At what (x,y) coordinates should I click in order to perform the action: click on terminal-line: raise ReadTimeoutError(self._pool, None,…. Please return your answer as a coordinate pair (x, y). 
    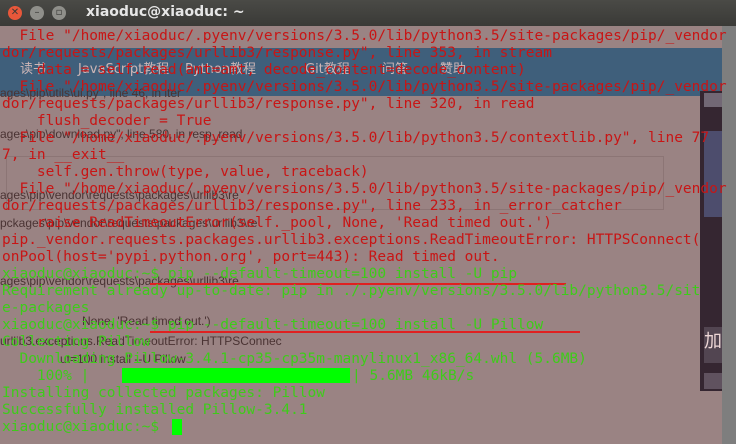
    Looking at the image, I should click on (277, 223).